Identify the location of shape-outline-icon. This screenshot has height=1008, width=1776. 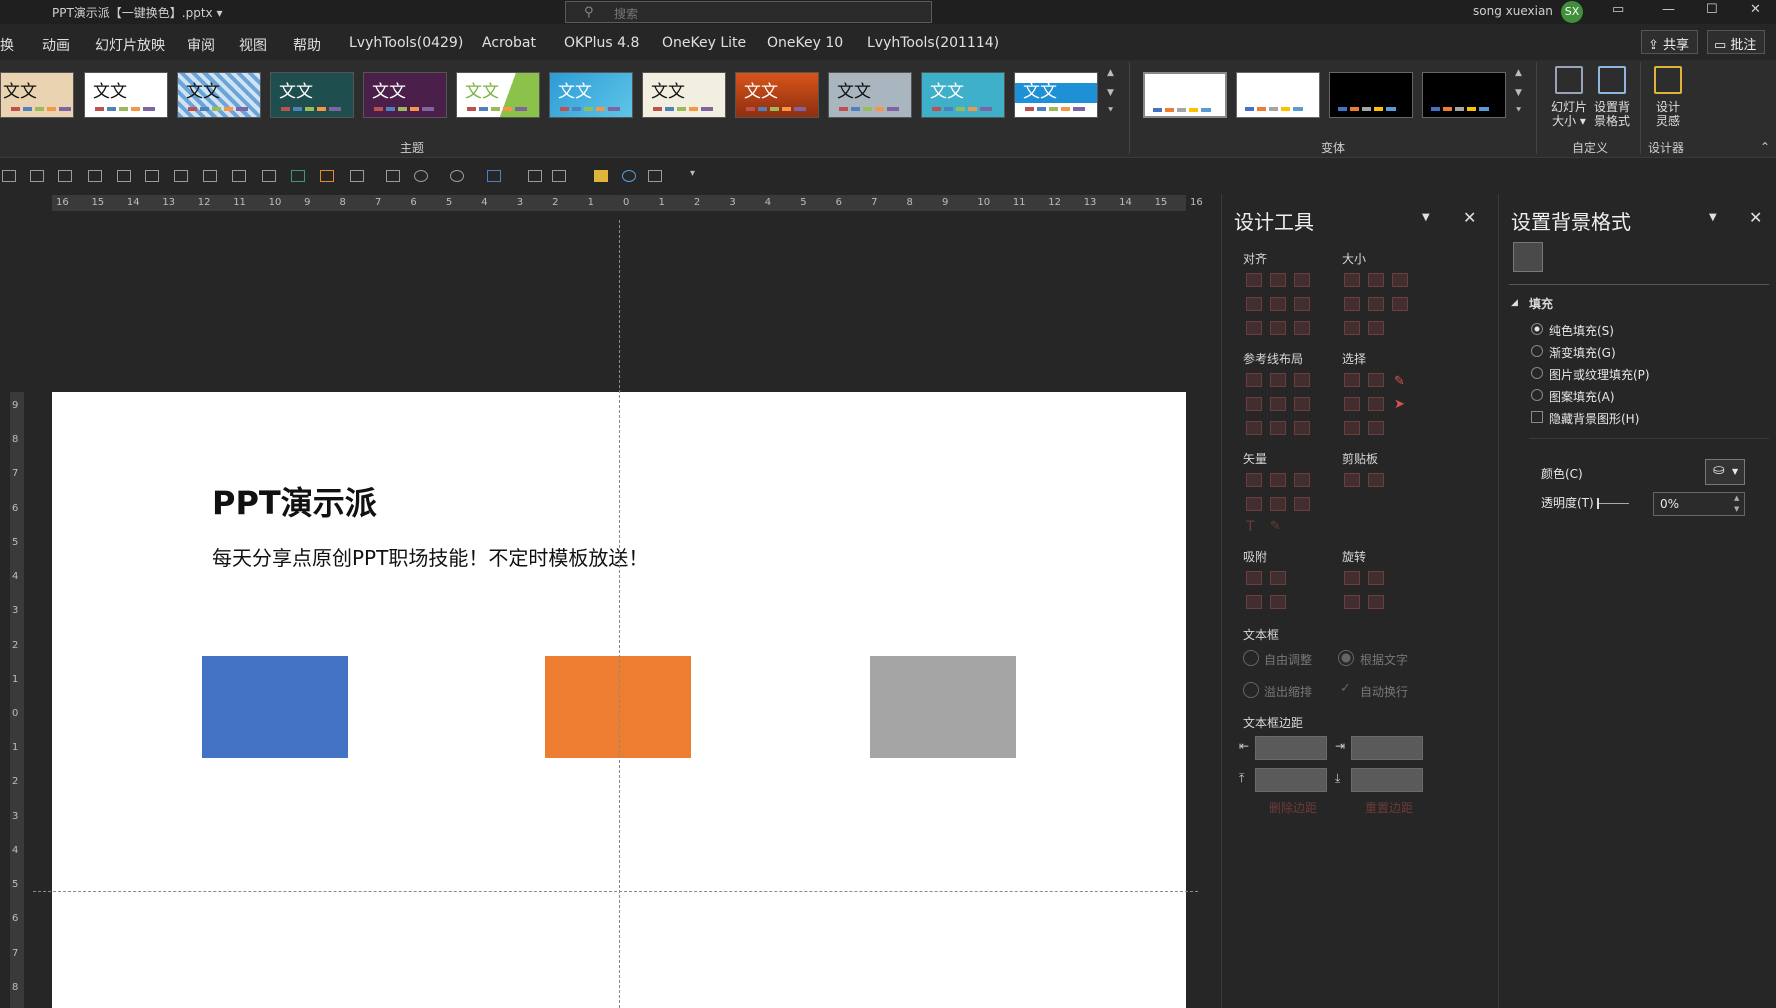
(494, 176).